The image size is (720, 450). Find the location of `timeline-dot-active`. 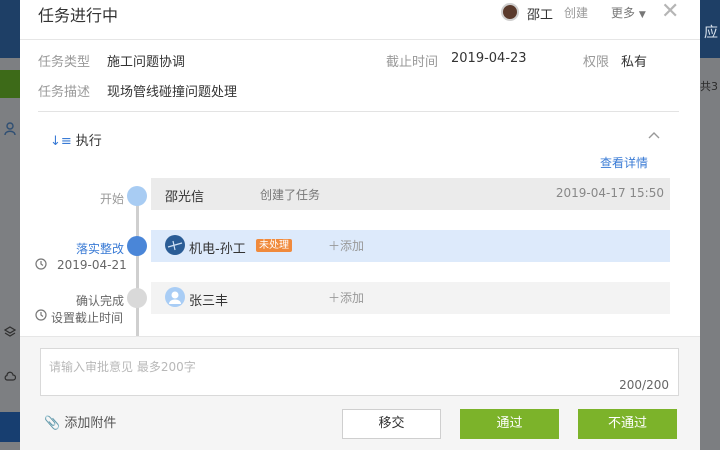

timeline-dot-active is located at coordinates (137, 246).